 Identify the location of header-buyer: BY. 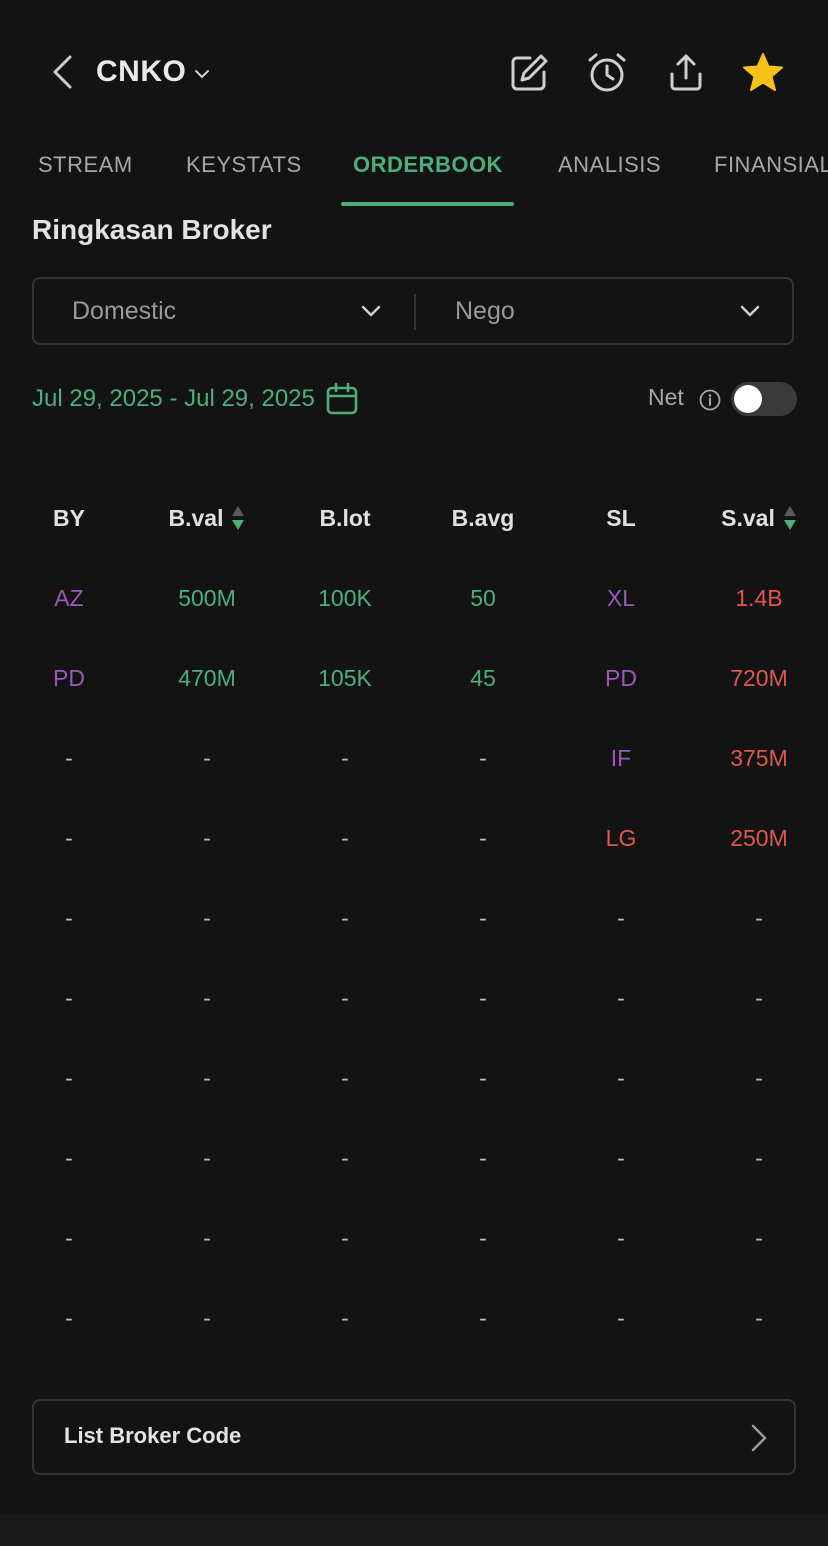
(69, 518).